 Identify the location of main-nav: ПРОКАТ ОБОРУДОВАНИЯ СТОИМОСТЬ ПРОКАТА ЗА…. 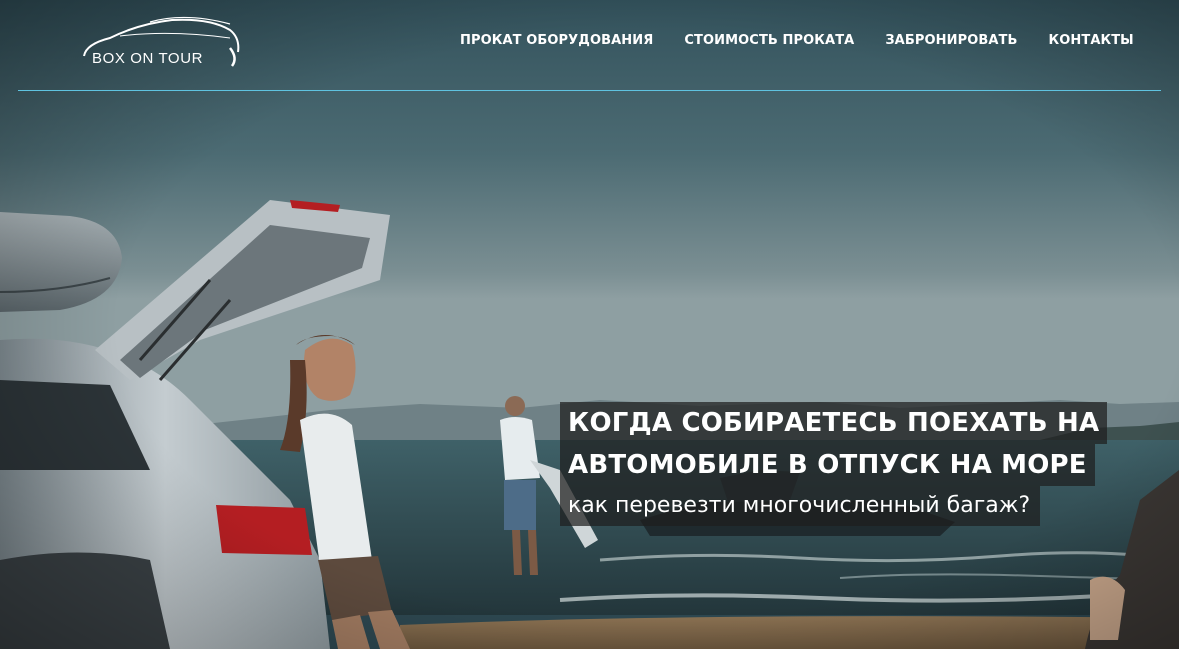
(797, 41).